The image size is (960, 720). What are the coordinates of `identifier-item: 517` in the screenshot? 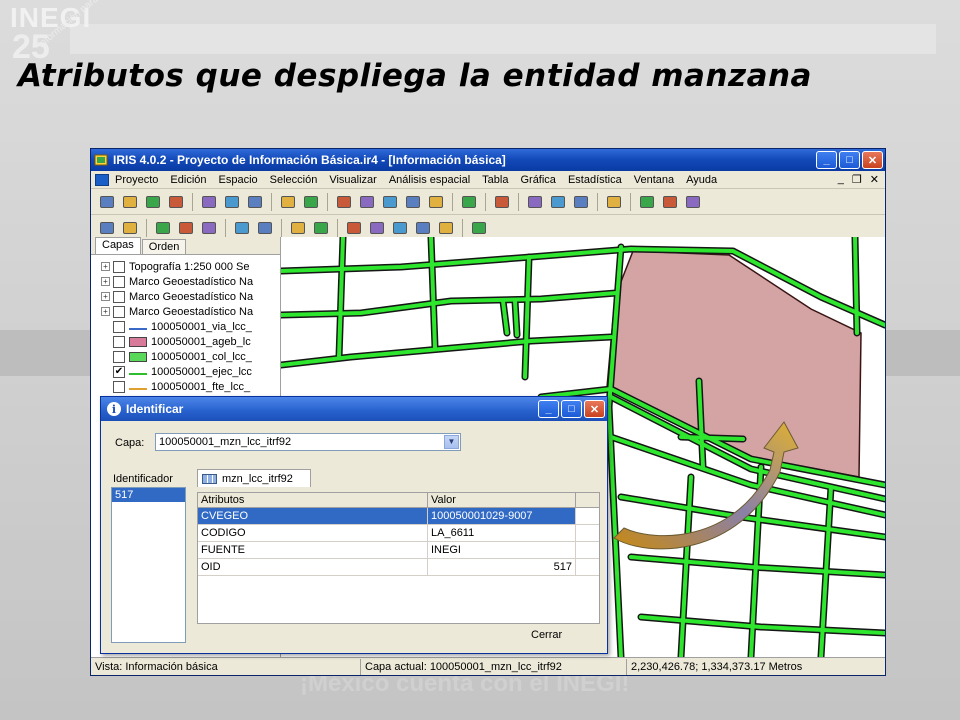 It's located at (148, 495).